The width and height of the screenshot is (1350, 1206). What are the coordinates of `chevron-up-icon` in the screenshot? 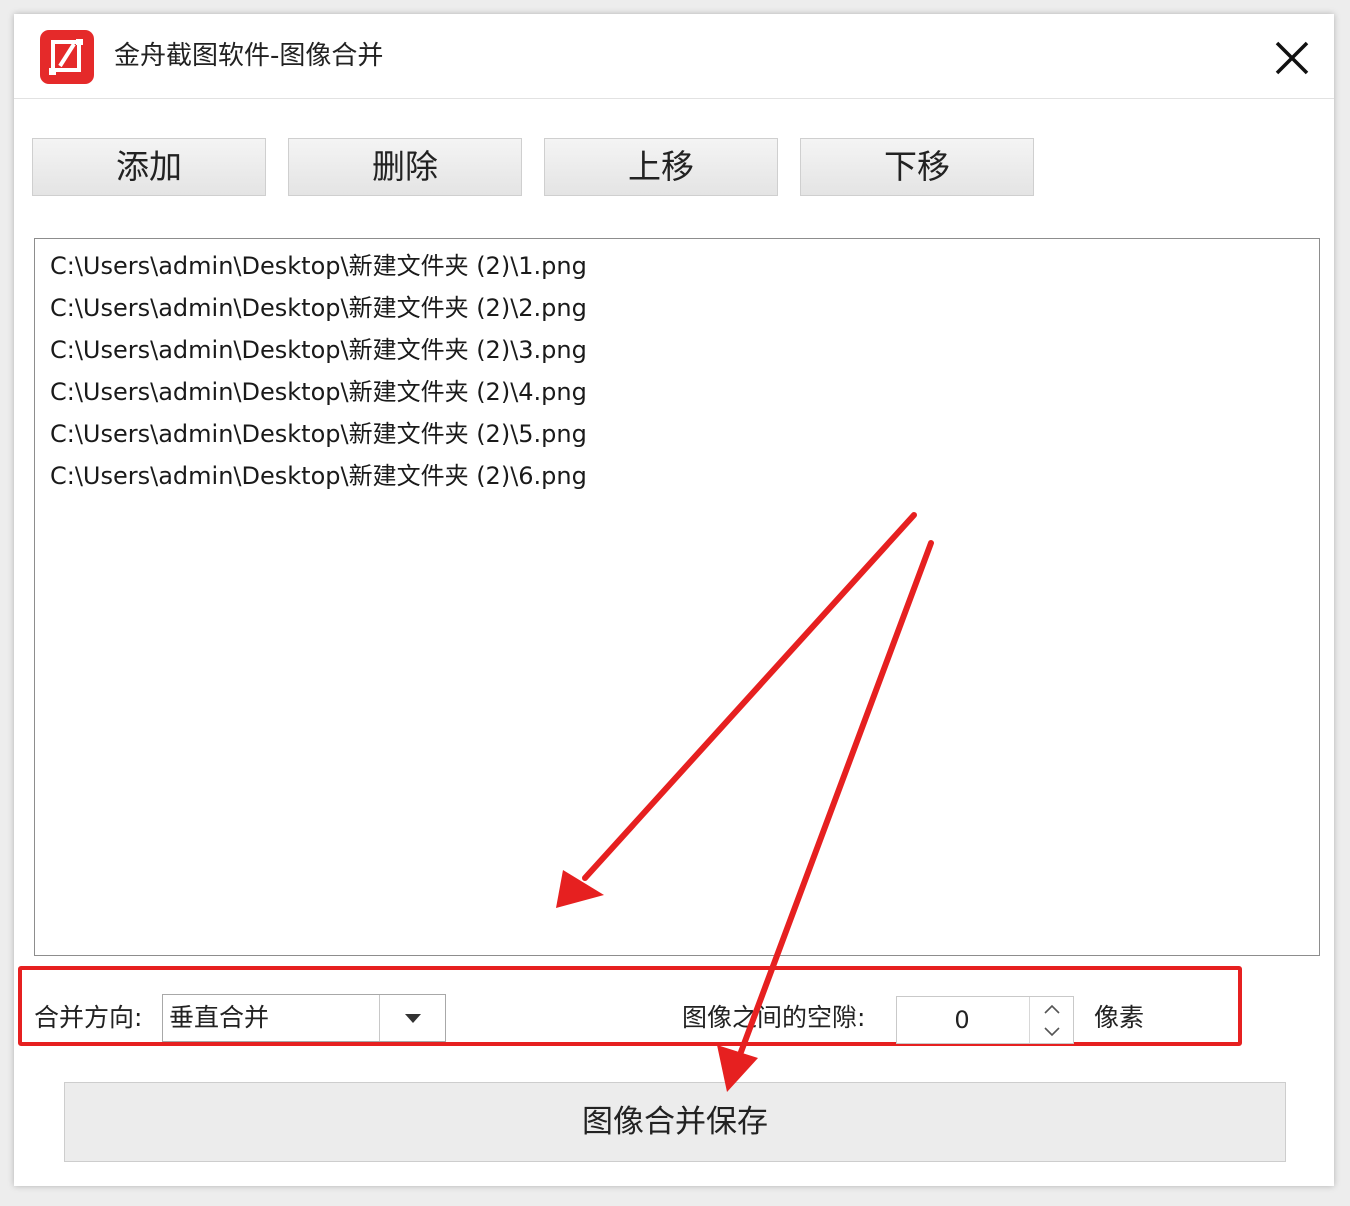 It's located at (1052, 1009).